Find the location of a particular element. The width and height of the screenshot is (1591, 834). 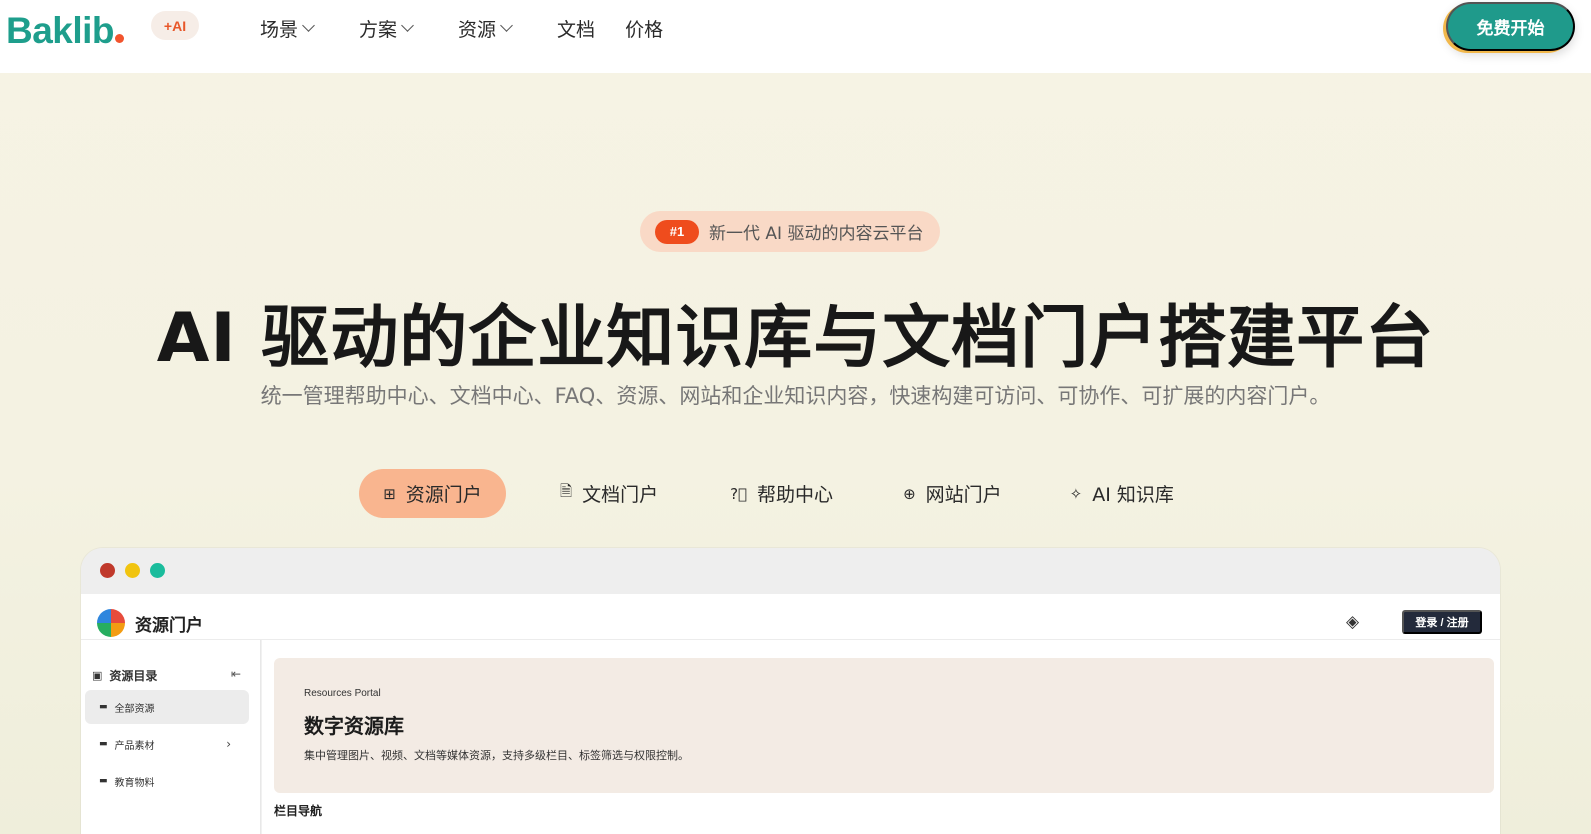

tab-resource-portal: ⊞ 资源门户 is located at coordinates (432, 493).